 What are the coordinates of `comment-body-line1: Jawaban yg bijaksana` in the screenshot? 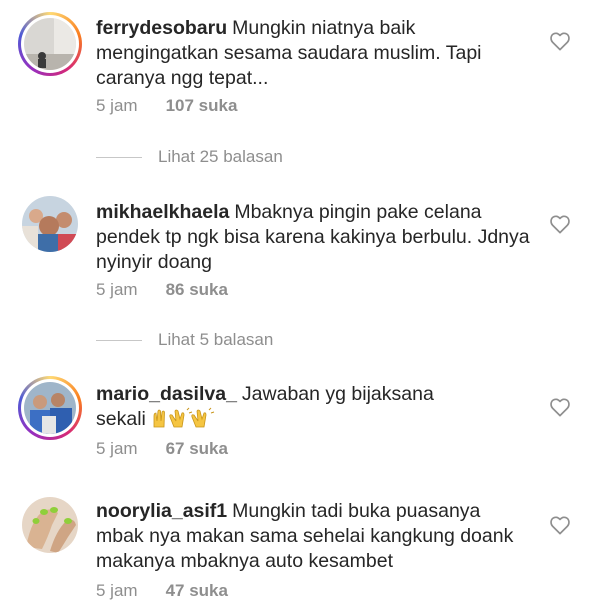 It's located at (337, 394).